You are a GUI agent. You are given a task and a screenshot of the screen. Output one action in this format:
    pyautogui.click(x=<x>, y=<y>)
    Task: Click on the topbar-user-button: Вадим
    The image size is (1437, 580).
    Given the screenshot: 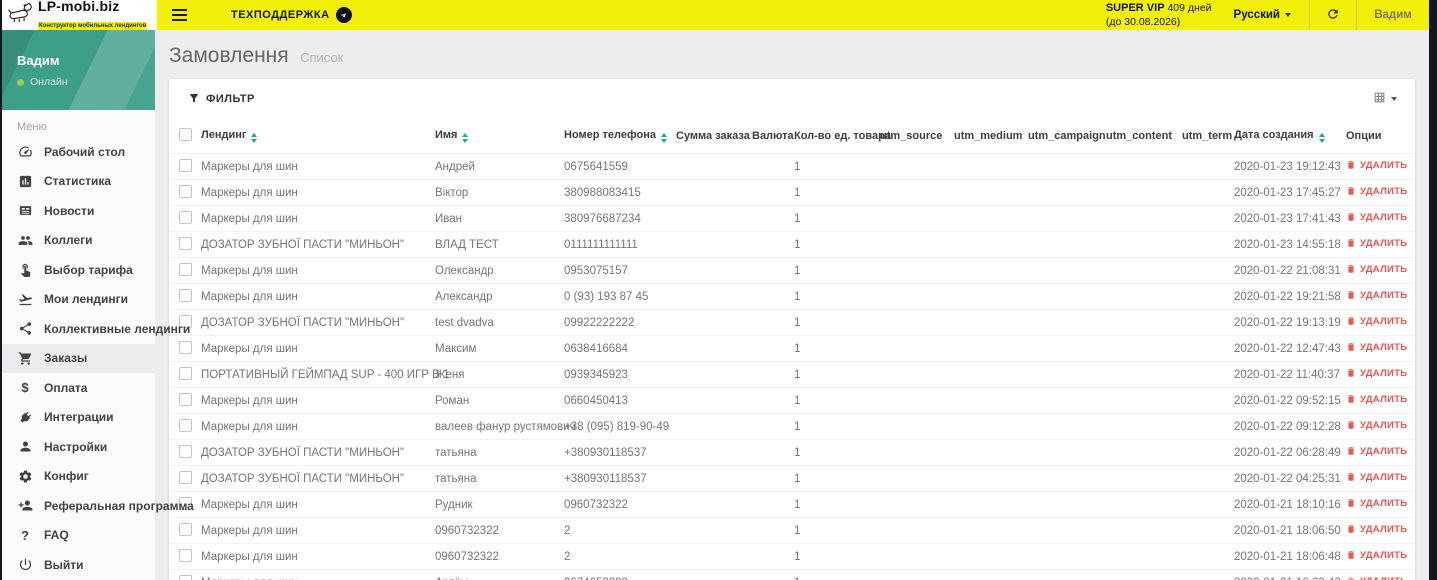 What is the action you would take?
    pyautogui.click(x=1393, y=15)
    